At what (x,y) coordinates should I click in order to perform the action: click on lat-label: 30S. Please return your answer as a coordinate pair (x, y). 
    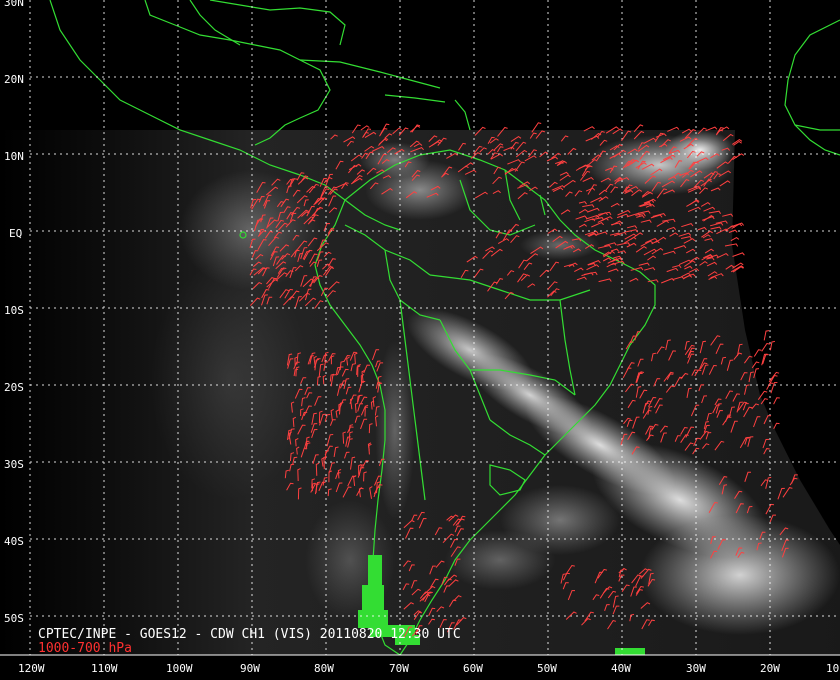
    Looking at the image, I should click on (14, 464).